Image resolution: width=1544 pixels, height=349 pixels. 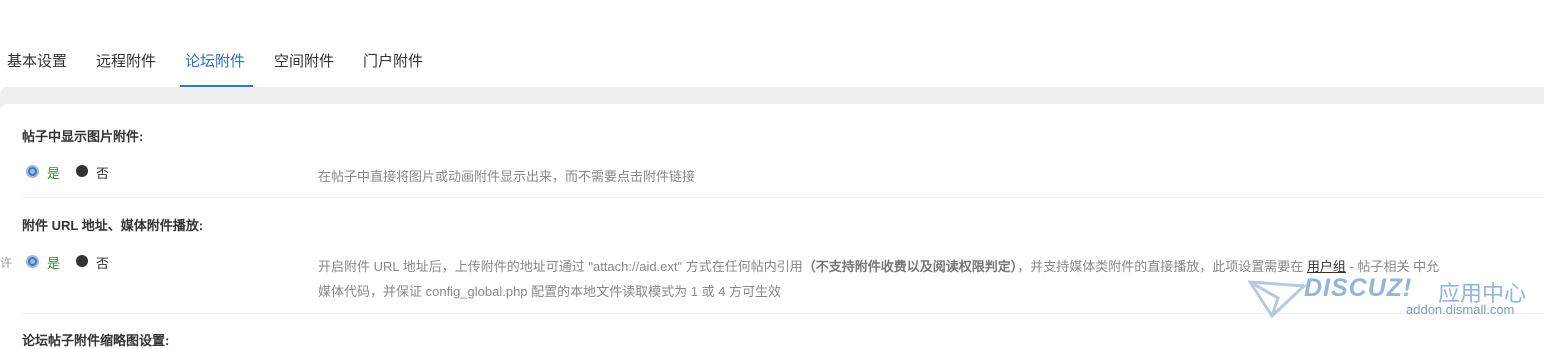 What do you see at coordinates (304, 60) in the screenshot?
I see `tab-space-attachments: 空间附件` at bounding box center [304, 60].